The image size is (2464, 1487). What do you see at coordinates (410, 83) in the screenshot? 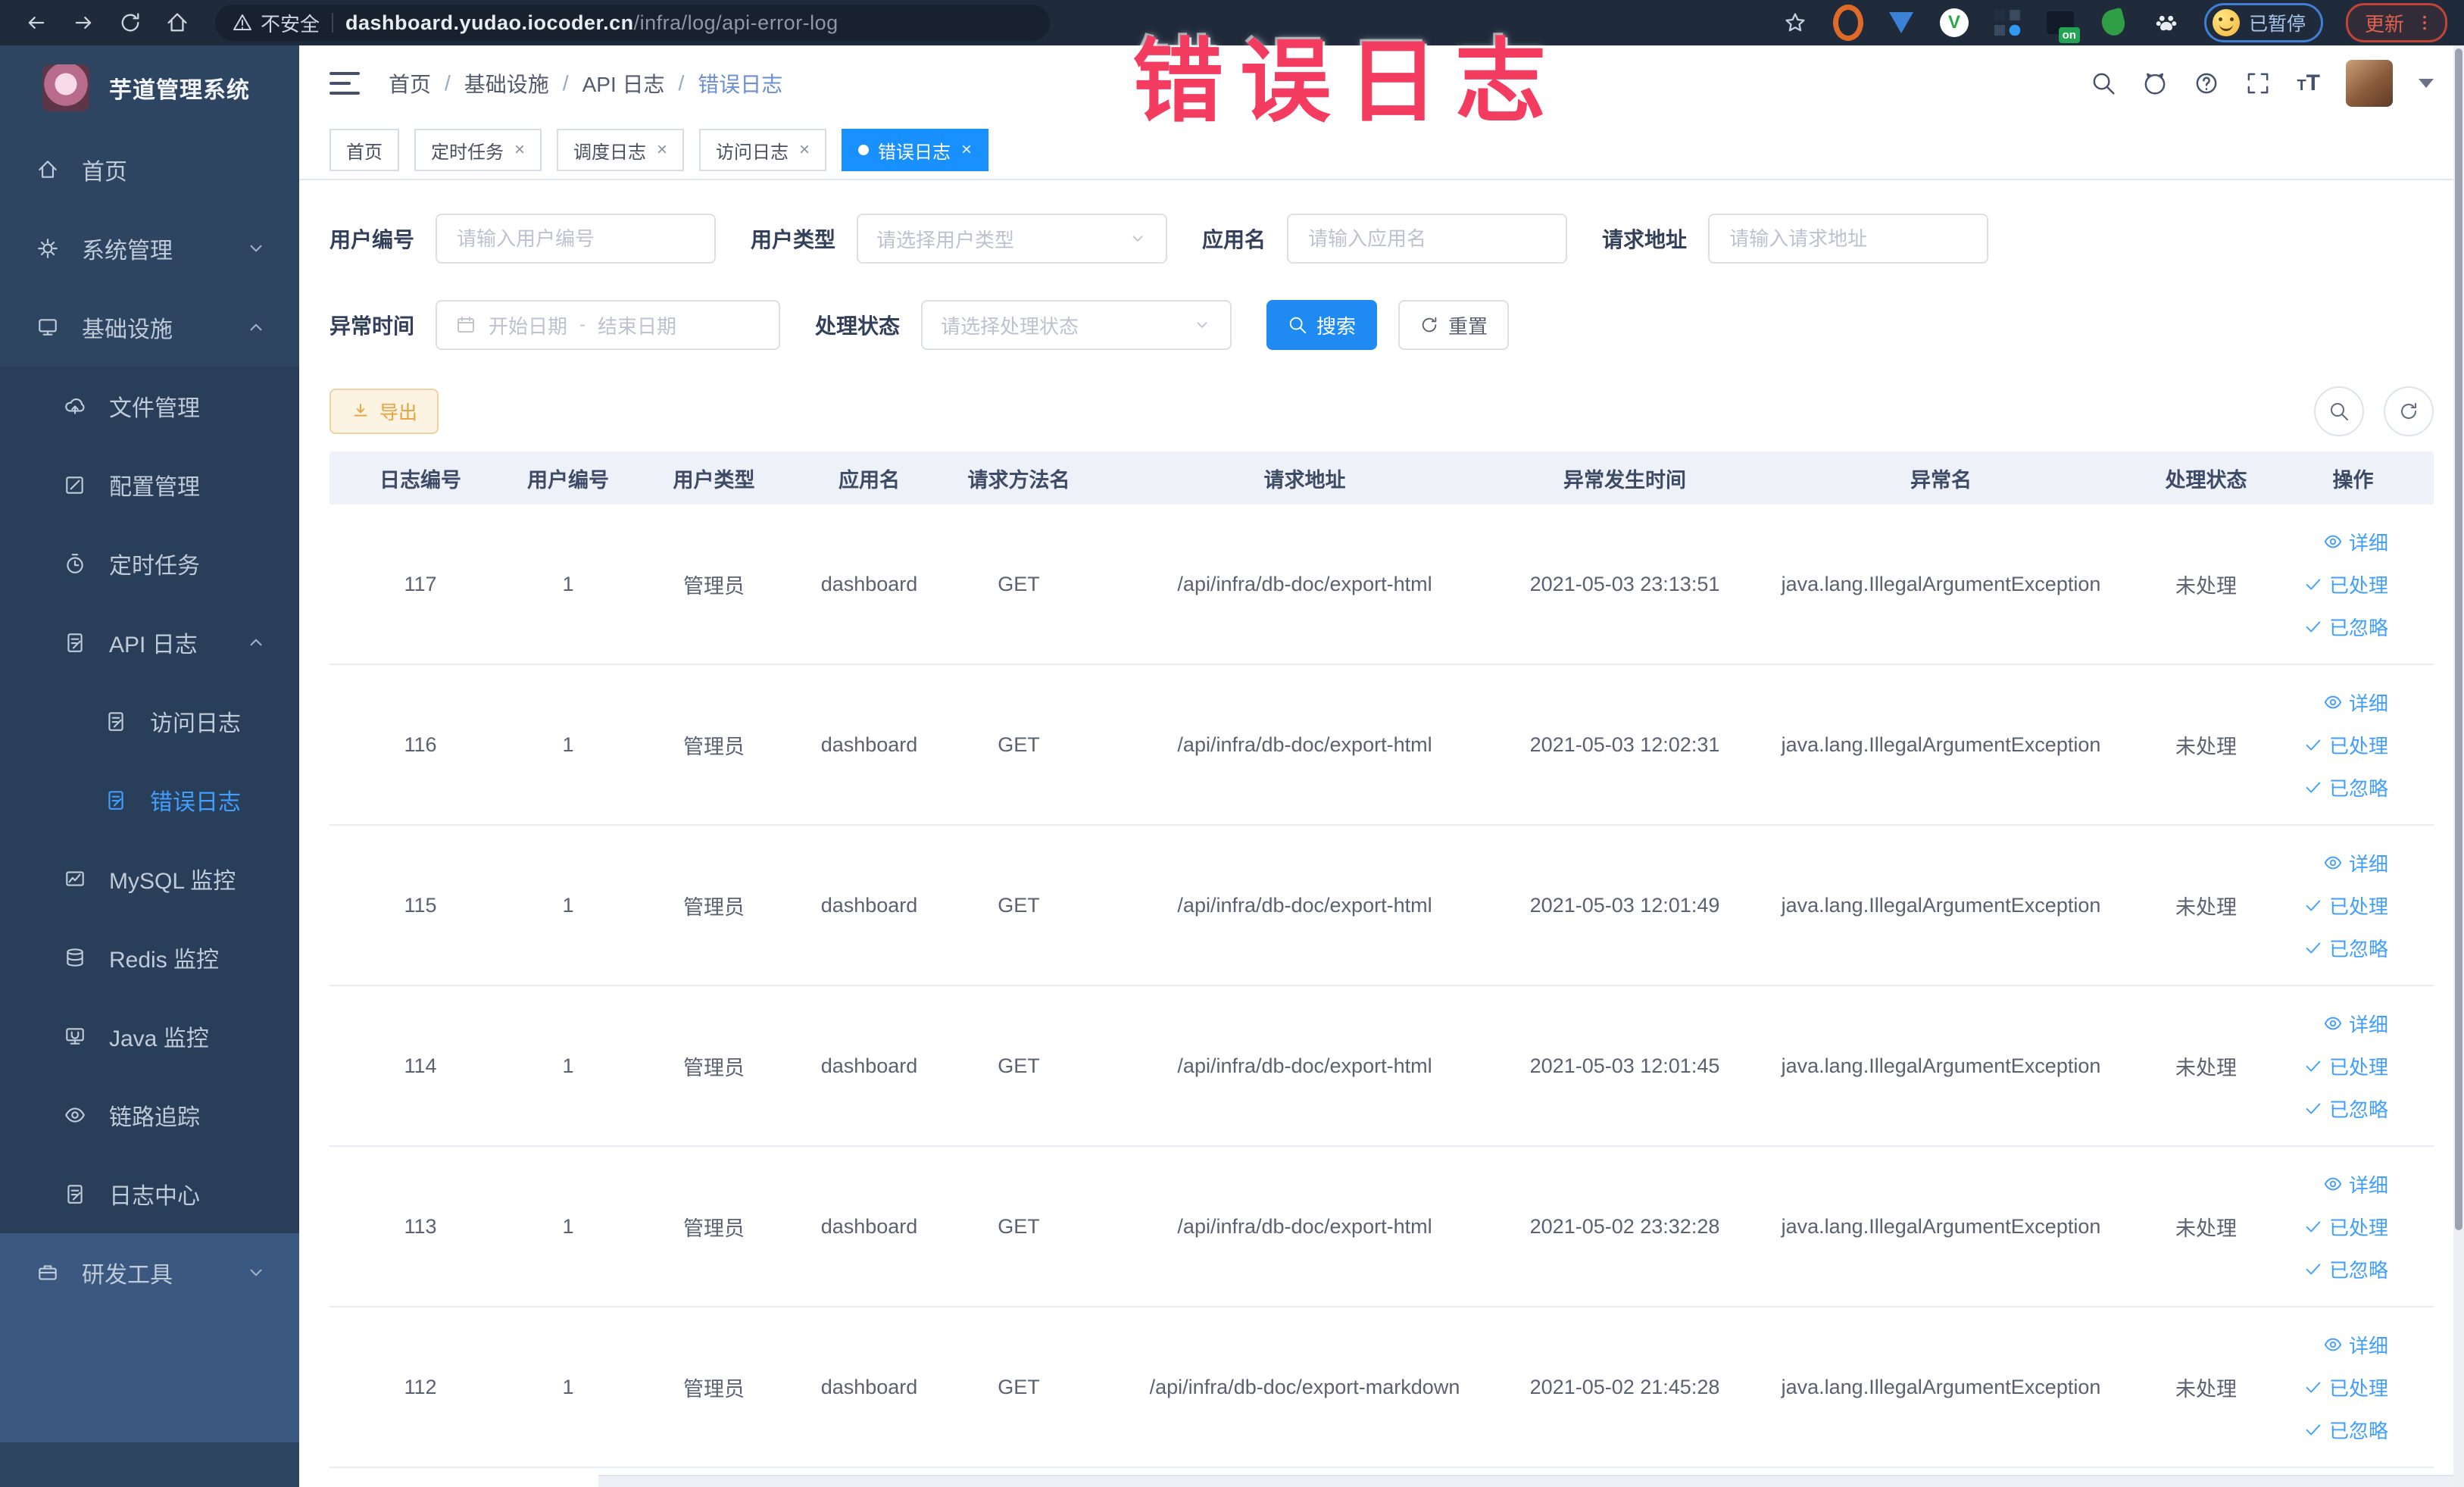
I see `breadcrumb-home: 首页` at bounding box center [410, 83].